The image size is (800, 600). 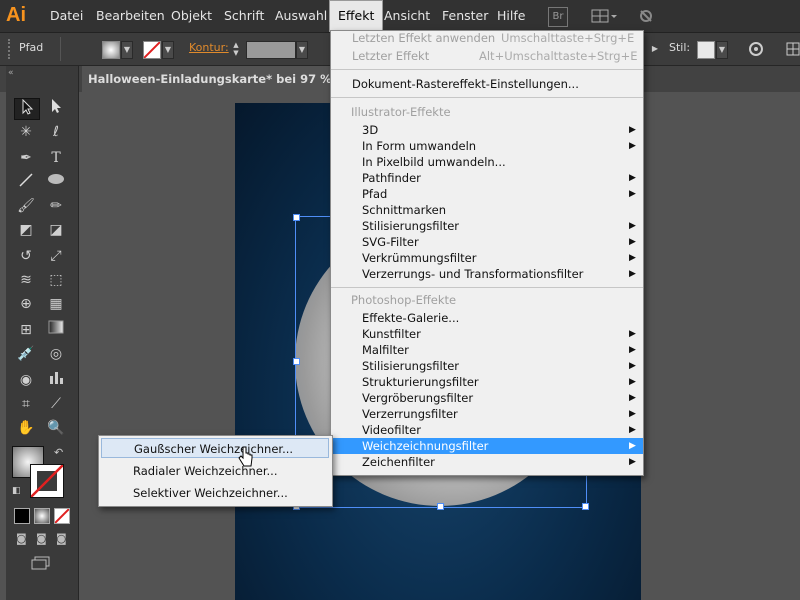 I want to click on collapse-icon: «, so click(x=11, y=73).